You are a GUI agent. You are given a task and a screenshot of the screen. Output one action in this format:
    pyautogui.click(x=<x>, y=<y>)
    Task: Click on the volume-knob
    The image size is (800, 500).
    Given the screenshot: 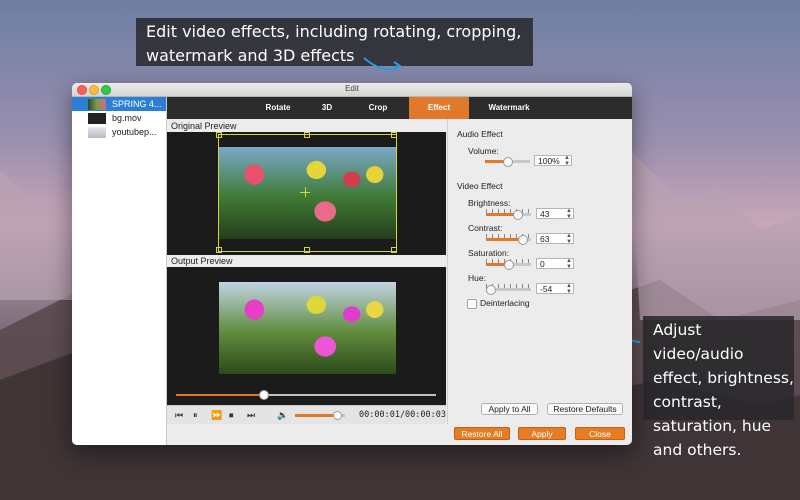 What is the action you would take?
    pyautogui.click(x=337, y=415)
    